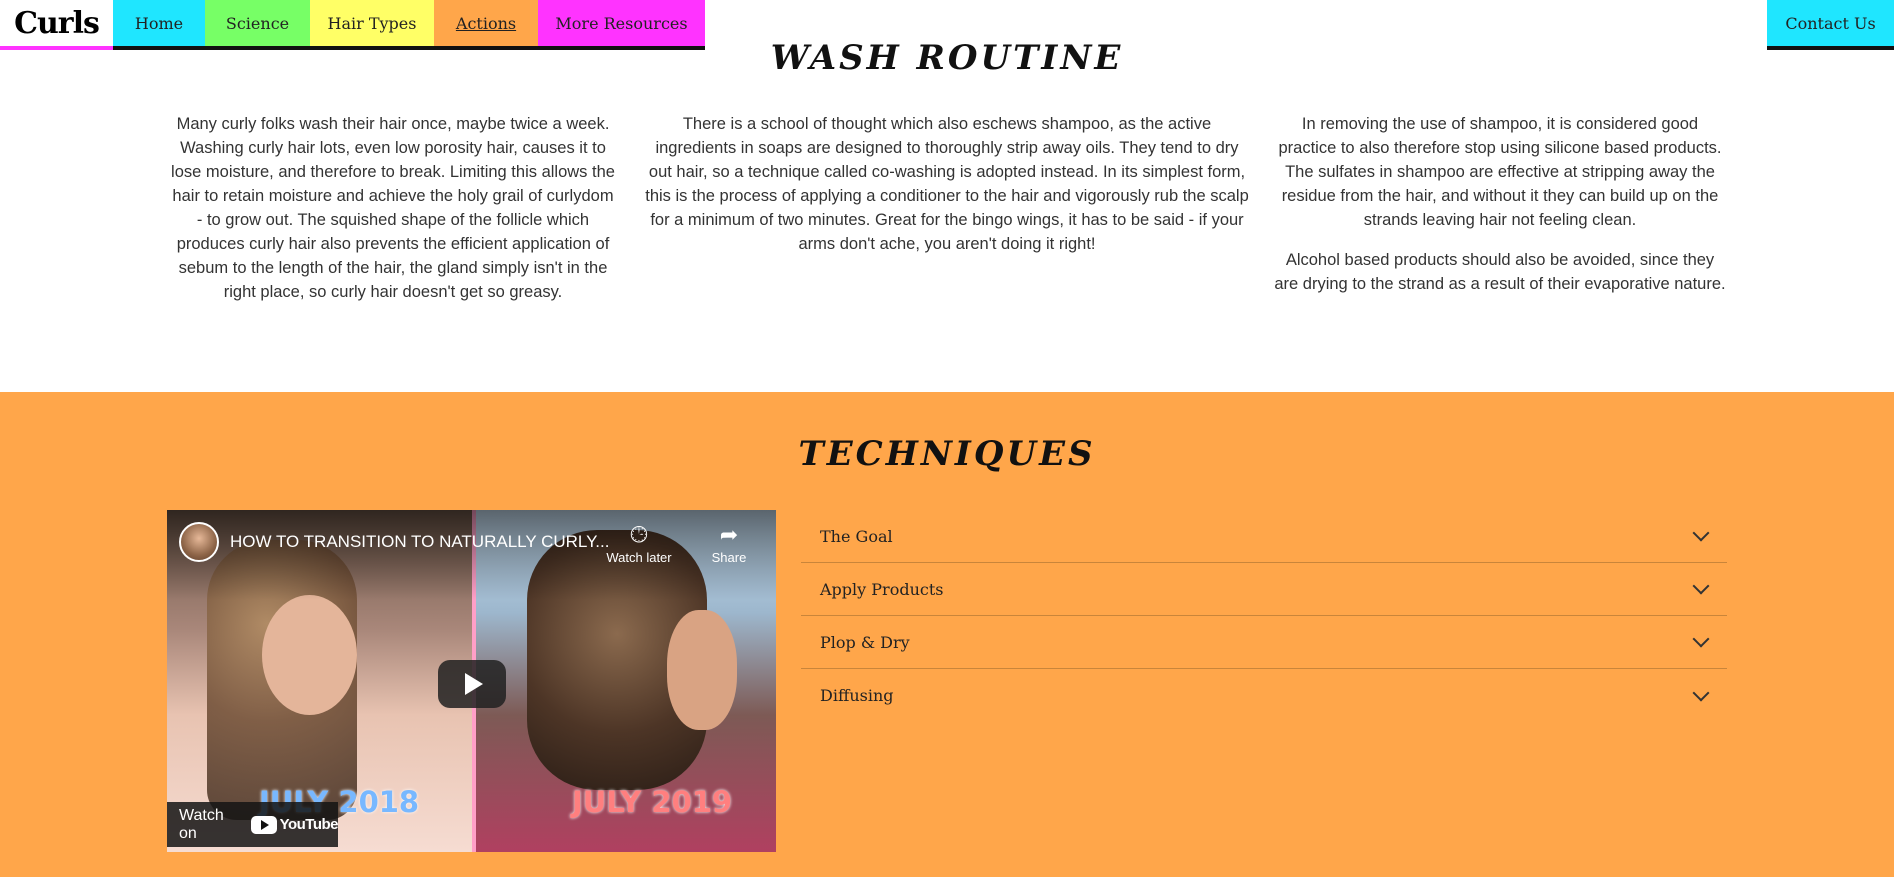 Image resolution: width=1894 pixels, height=877 pixels. I want to click on techniques-title: TECHNIQUES, so click(947, 454).